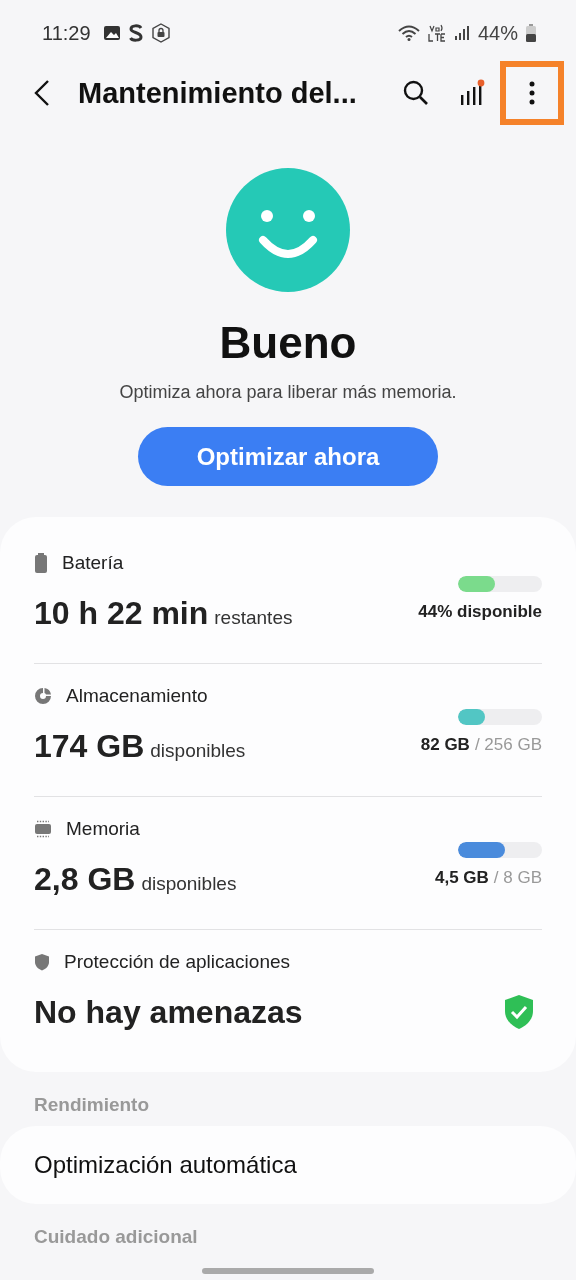 Image resolution: width=576 pixels, height=1280 pixels. Describe the element at coordinates (253, 617) in the screenshot. I see `item-unit: restantes` at that location.